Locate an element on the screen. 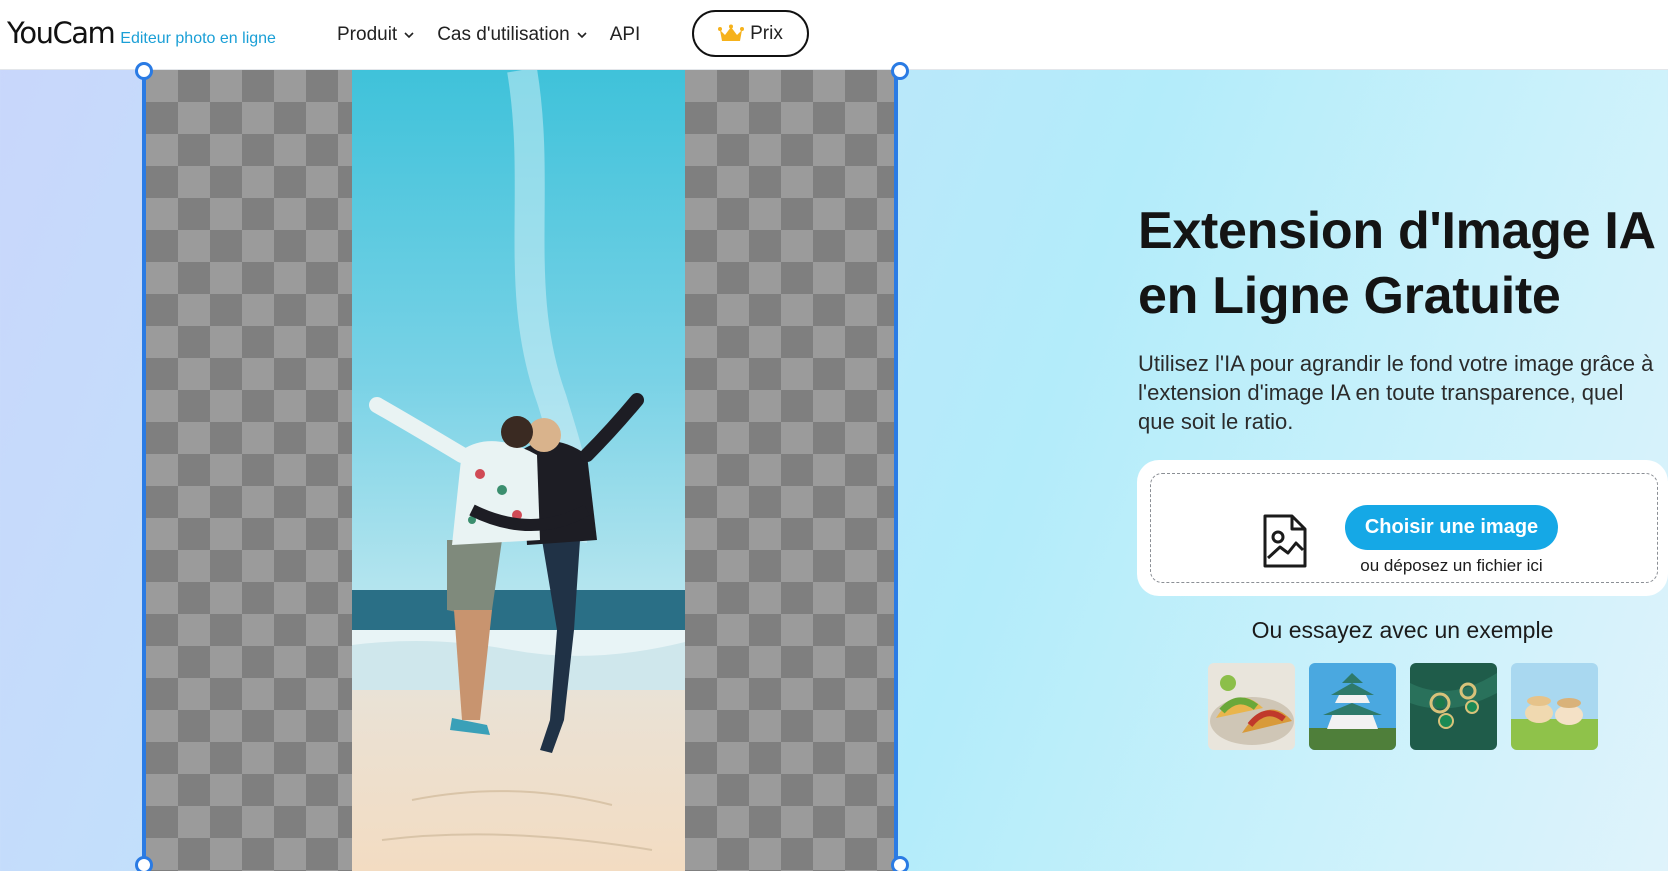  example-thumb-earrings is located at coordinates (1453, 706).